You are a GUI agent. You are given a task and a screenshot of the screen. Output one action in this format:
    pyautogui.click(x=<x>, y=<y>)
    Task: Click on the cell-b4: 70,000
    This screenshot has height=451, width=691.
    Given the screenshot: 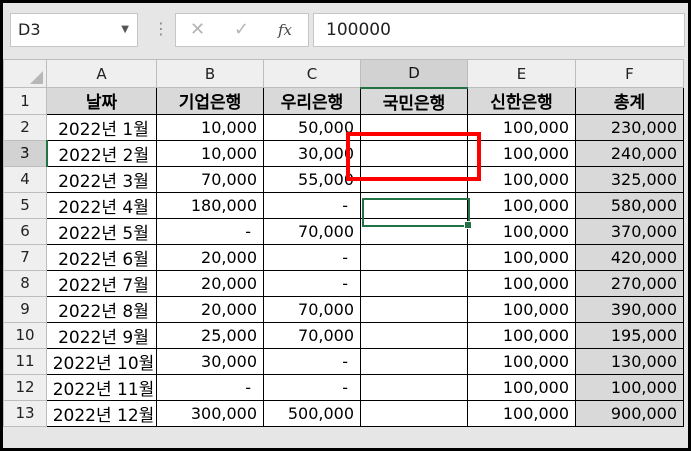 What is the action you would take?
    pyautogui.click(x=210, y=179)
    